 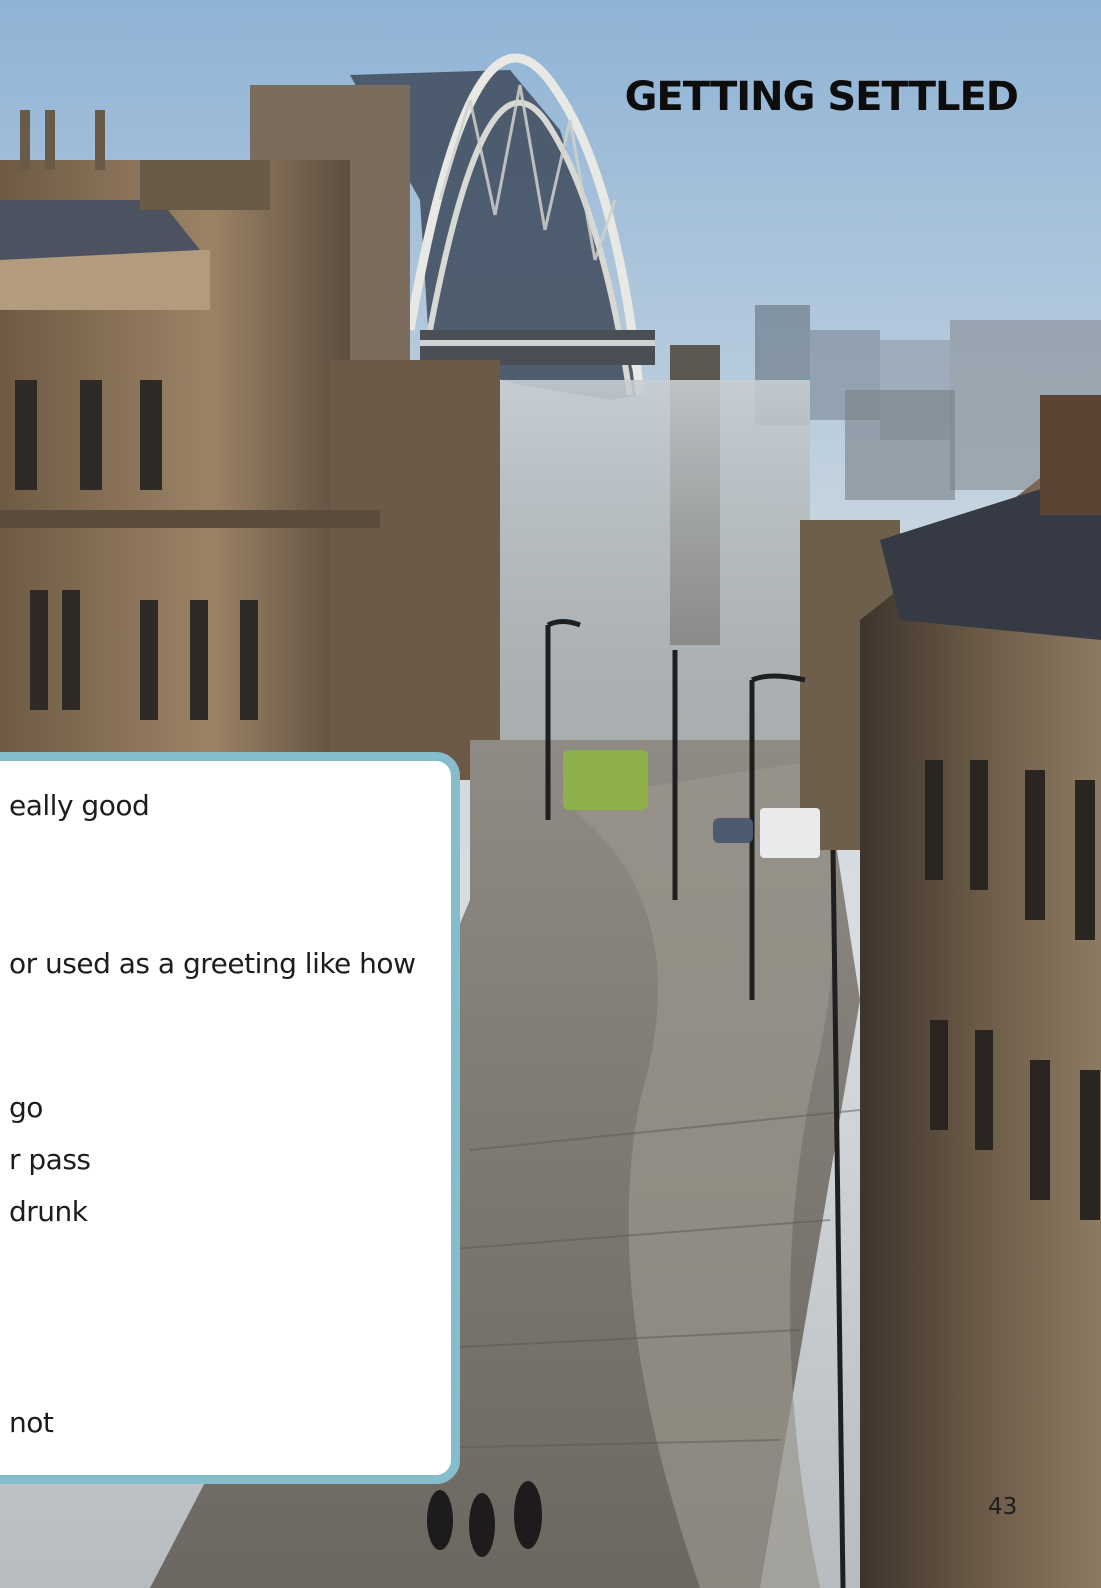 I want to click on glossary-line-6: not, so click(x=31, y=1422).